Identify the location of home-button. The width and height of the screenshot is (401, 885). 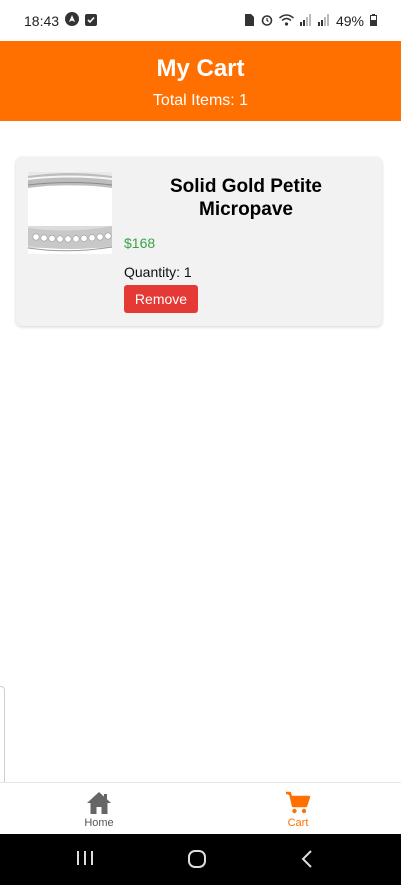
(197, 861).